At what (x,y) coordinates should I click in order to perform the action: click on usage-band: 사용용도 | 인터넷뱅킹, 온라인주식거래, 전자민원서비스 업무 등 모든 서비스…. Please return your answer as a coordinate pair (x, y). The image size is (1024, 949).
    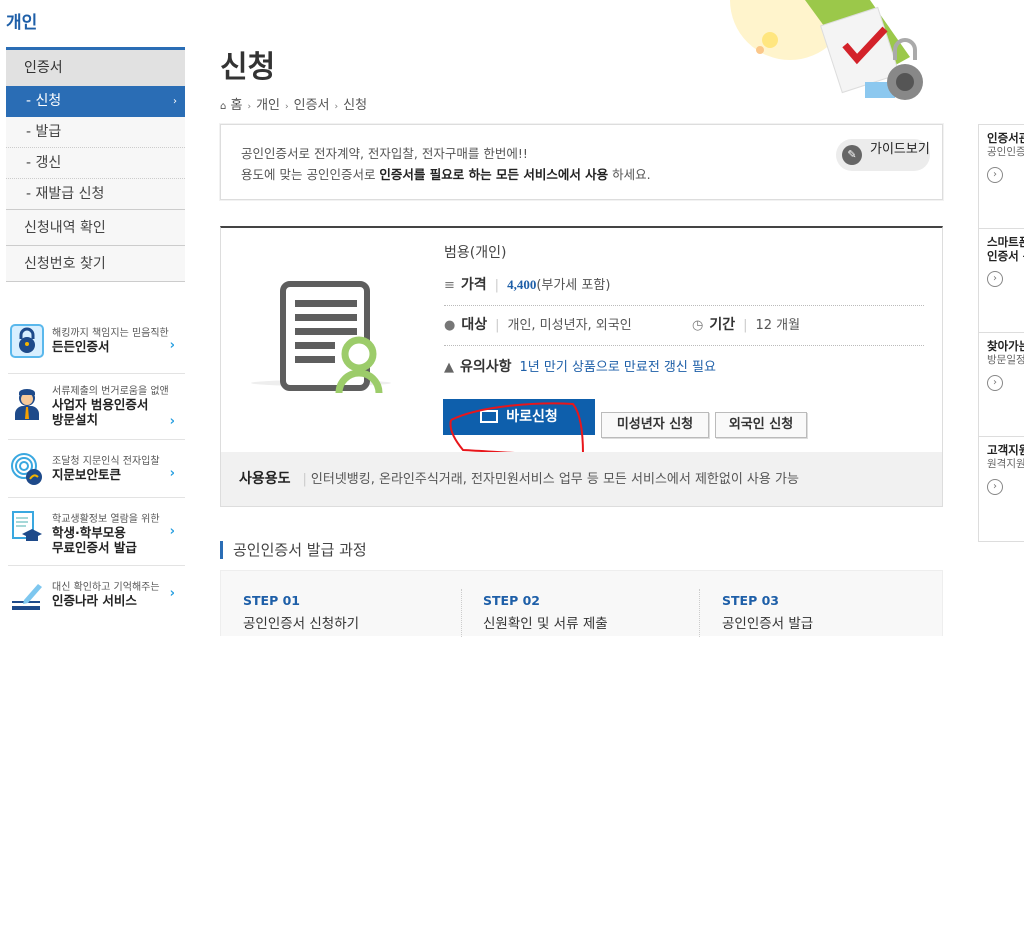
    Looking at the image, I should click on (581, 479).